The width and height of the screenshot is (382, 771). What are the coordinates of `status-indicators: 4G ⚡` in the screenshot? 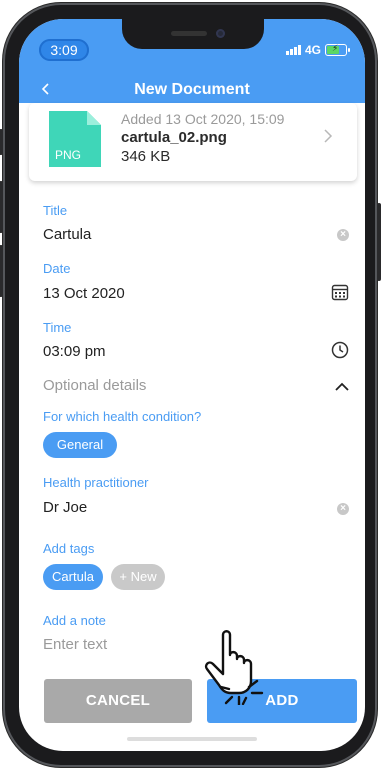 It's located at (317, 50).